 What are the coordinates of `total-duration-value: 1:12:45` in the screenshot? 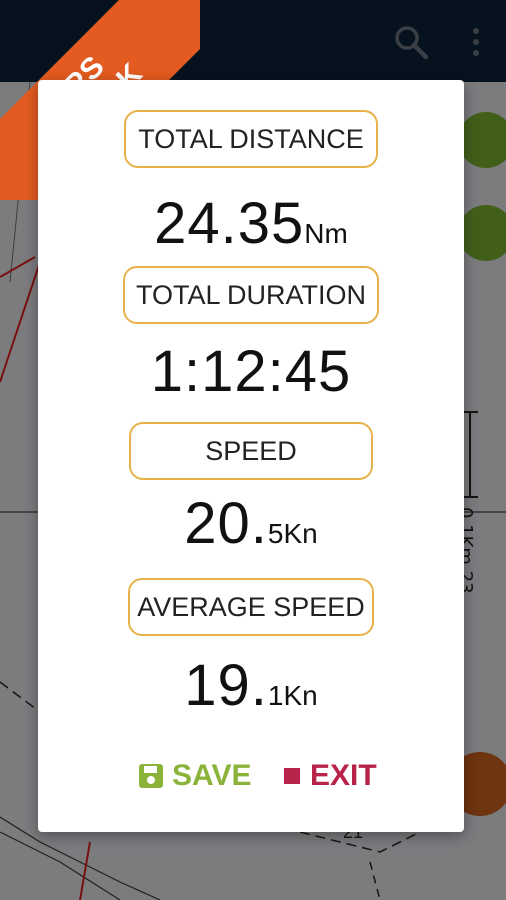 It's located at (251, 371).